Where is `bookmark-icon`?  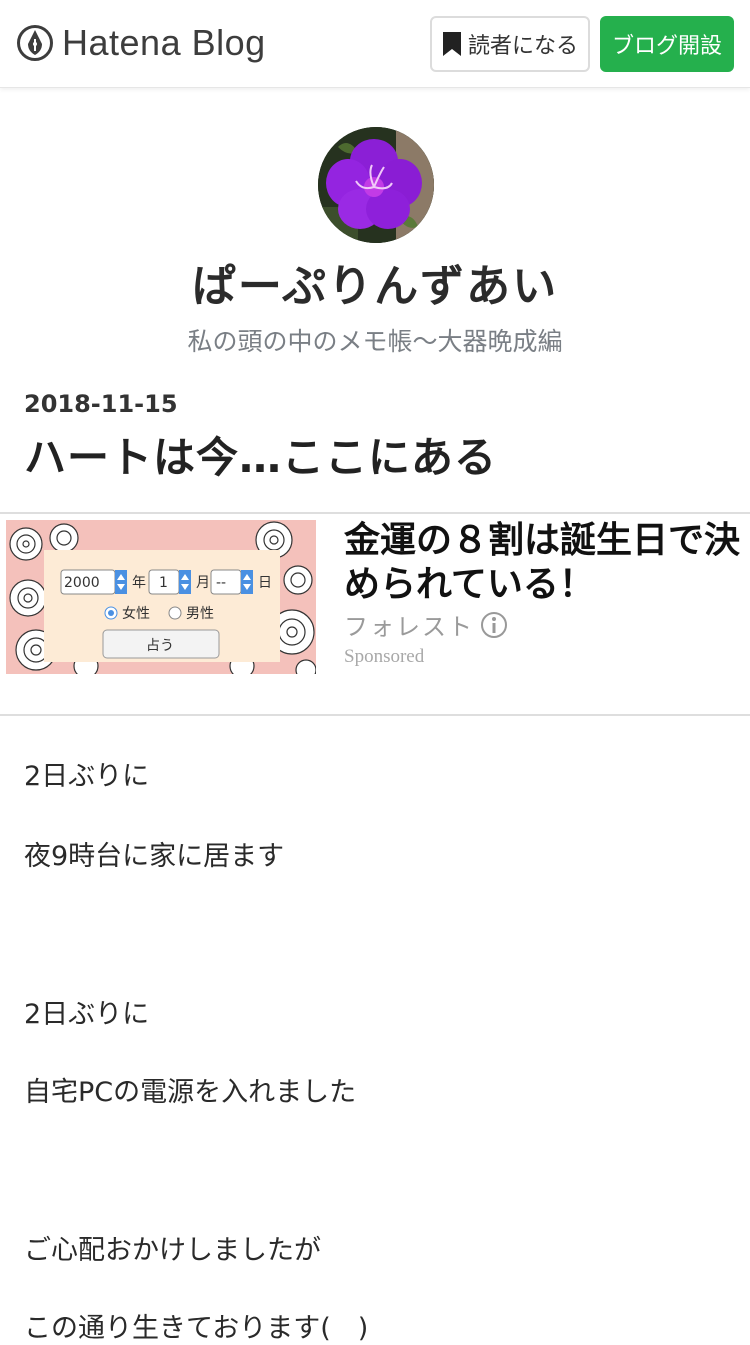 bookmark-icon is located at coordinates (451, 44).